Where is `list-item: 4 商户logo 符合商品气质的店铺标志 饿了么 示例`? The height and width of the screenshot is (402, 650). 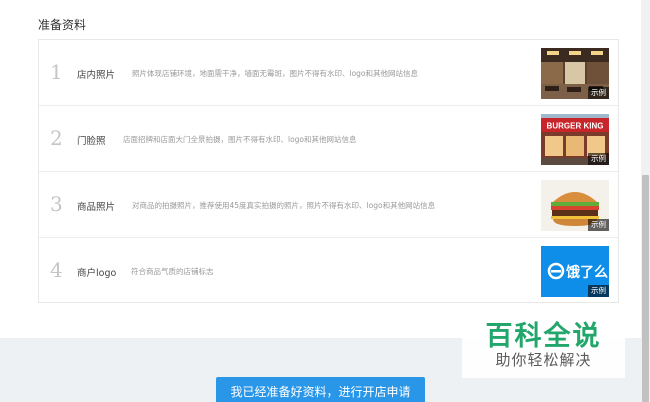
list-item: 4 商户logo 符合商品气质的店铺标志 饿了么 示例 is located at coordinates (328, 271).